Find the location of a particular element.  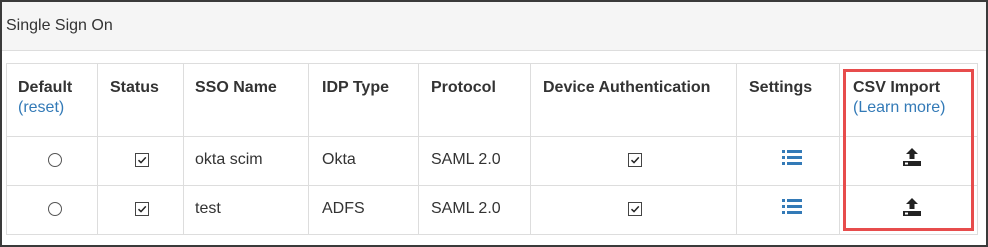

header-idp-type: IDP Type is located at coordinates (355, 87).